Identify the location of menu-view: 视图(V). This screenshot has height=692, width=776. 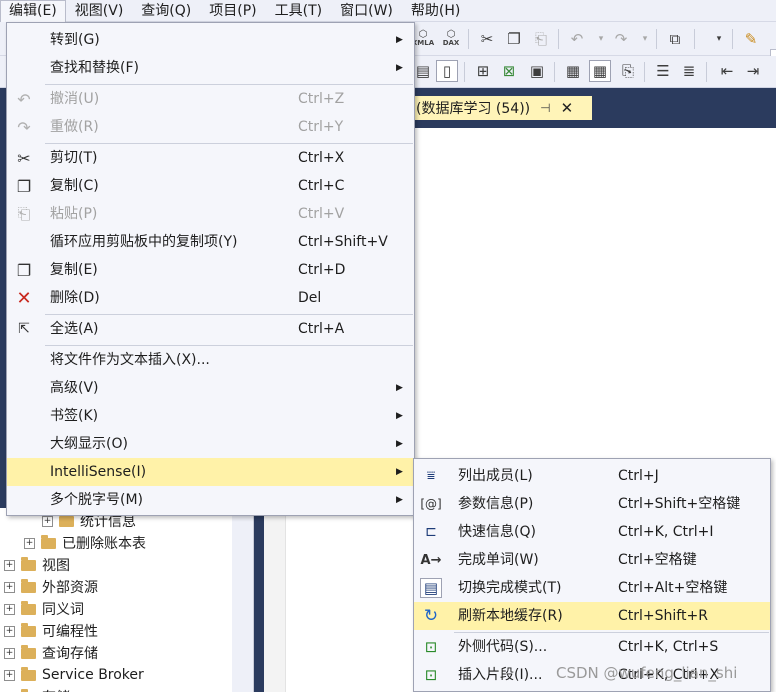
(99, 11).